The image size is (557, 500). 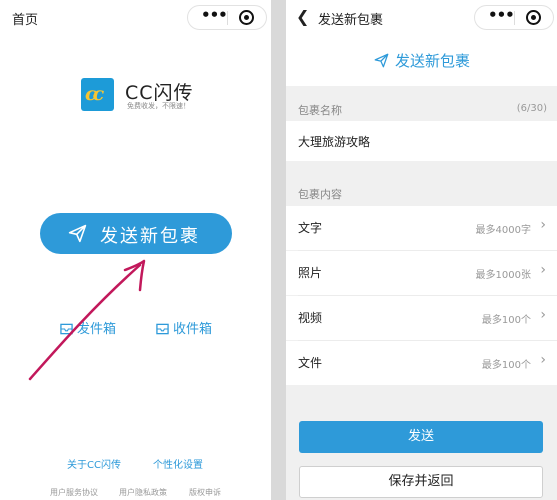 I want to click on paper-plane-icon, so click(x=381, y=60).